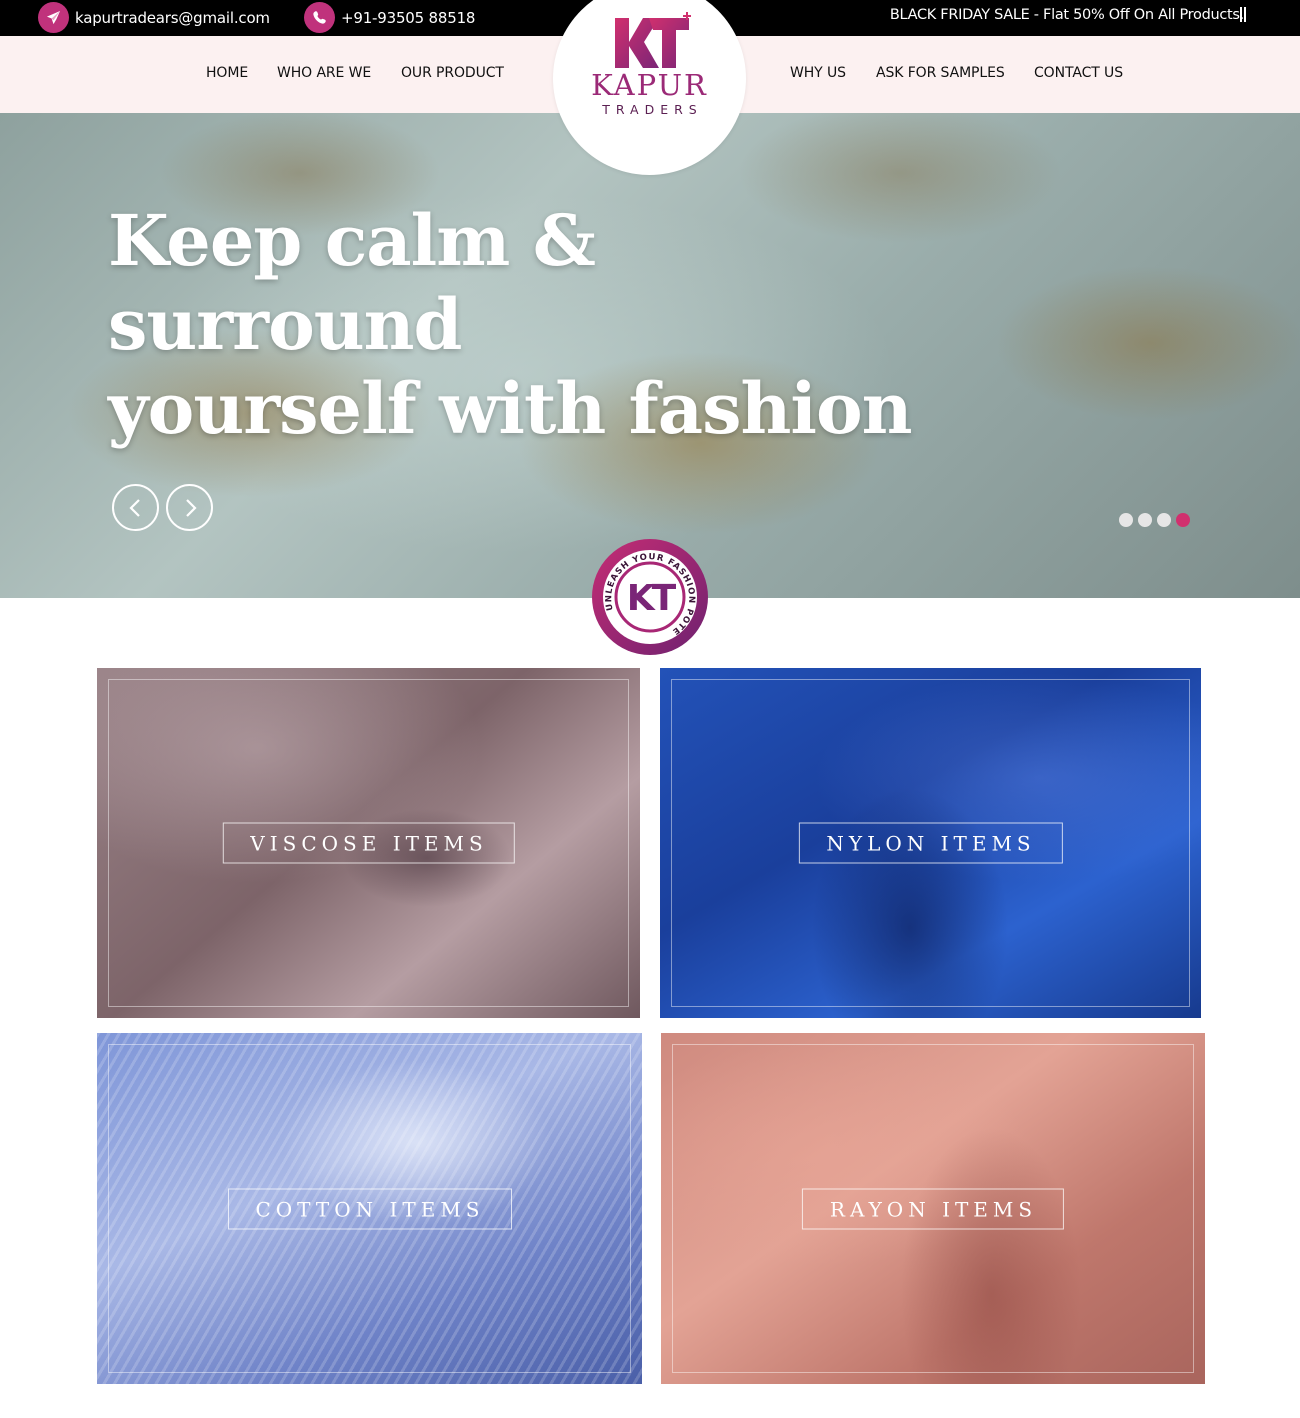 The height and width of the screenshot is (1418, 1300). What do you see at coordinates (818, 73) in the screenshot?
I see `nav-why-us: WHY US` at bounding box center [818, 73].